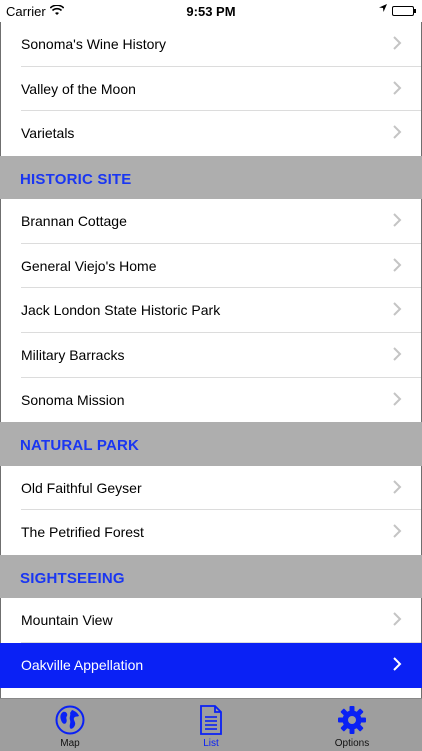  Describe the element at coordinates (211, 177) in the screenshot. I see `section-header-historic-site: HISTORIC SITE` at that location.